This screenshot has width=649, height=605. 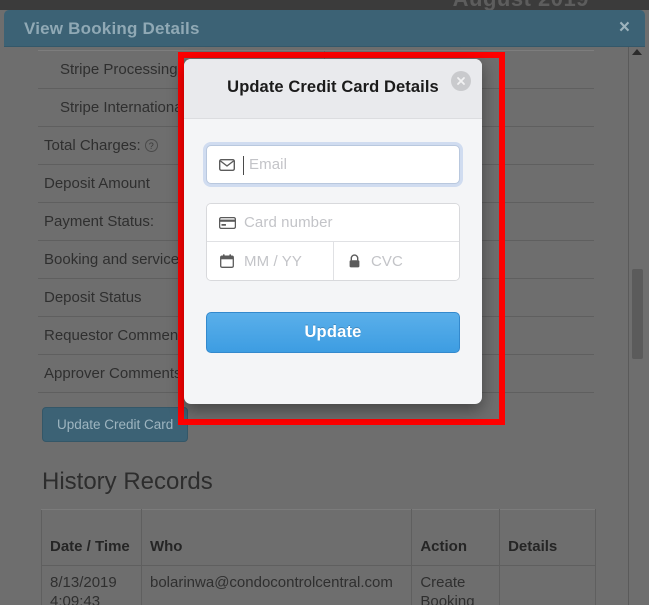 What do you see at coordinates (333, 332) in the screenshot?
I see `update-submit-button: Update` at bounding box center [333, 332].